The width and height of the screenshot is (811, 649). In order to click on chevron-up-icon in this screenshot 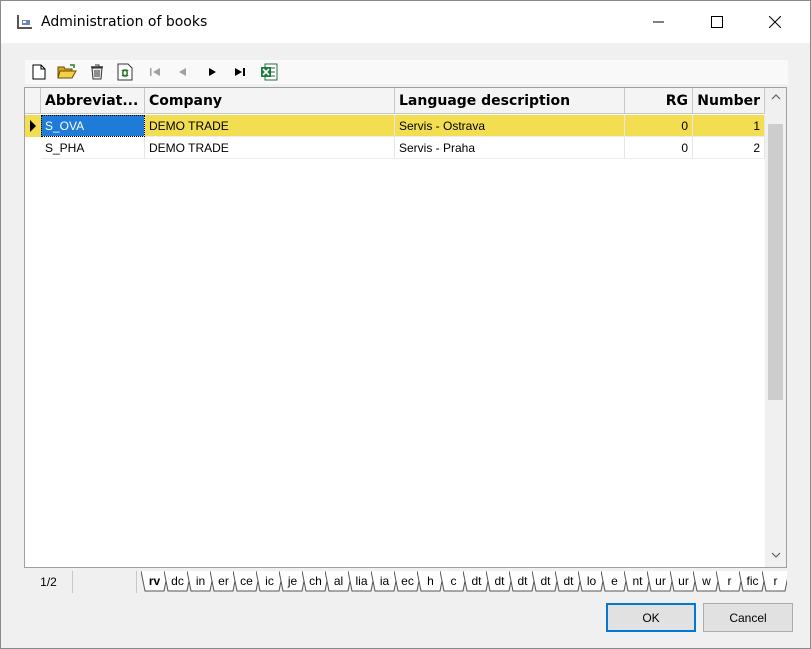, I will do `click(775, 97)`.